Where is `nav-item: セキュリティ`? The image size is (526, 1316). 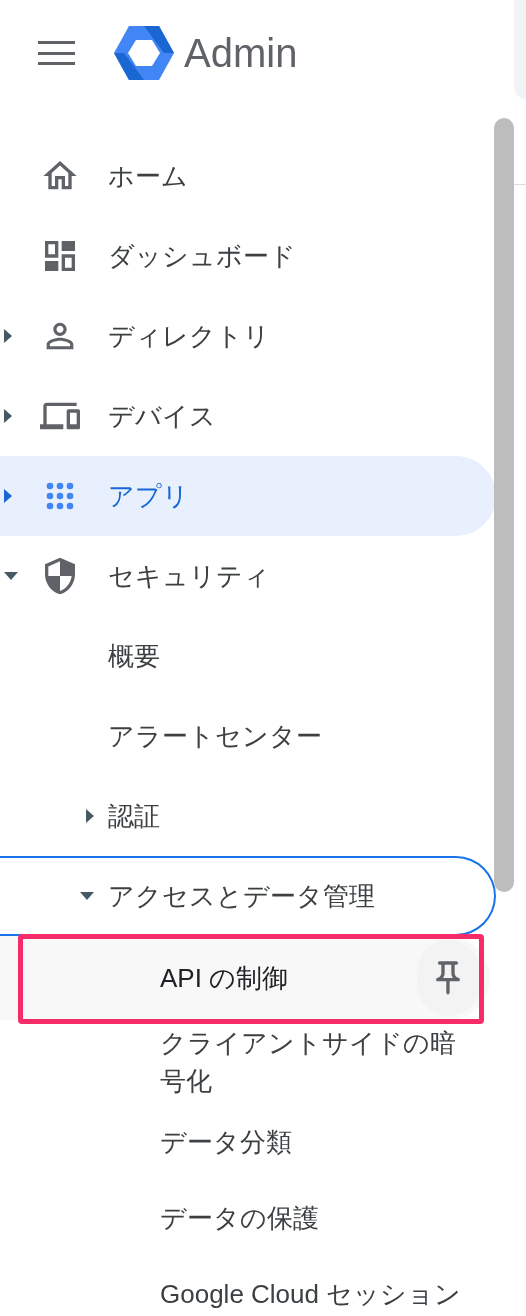 nav-item: セキュリティ is located at coordinates (248, 576).